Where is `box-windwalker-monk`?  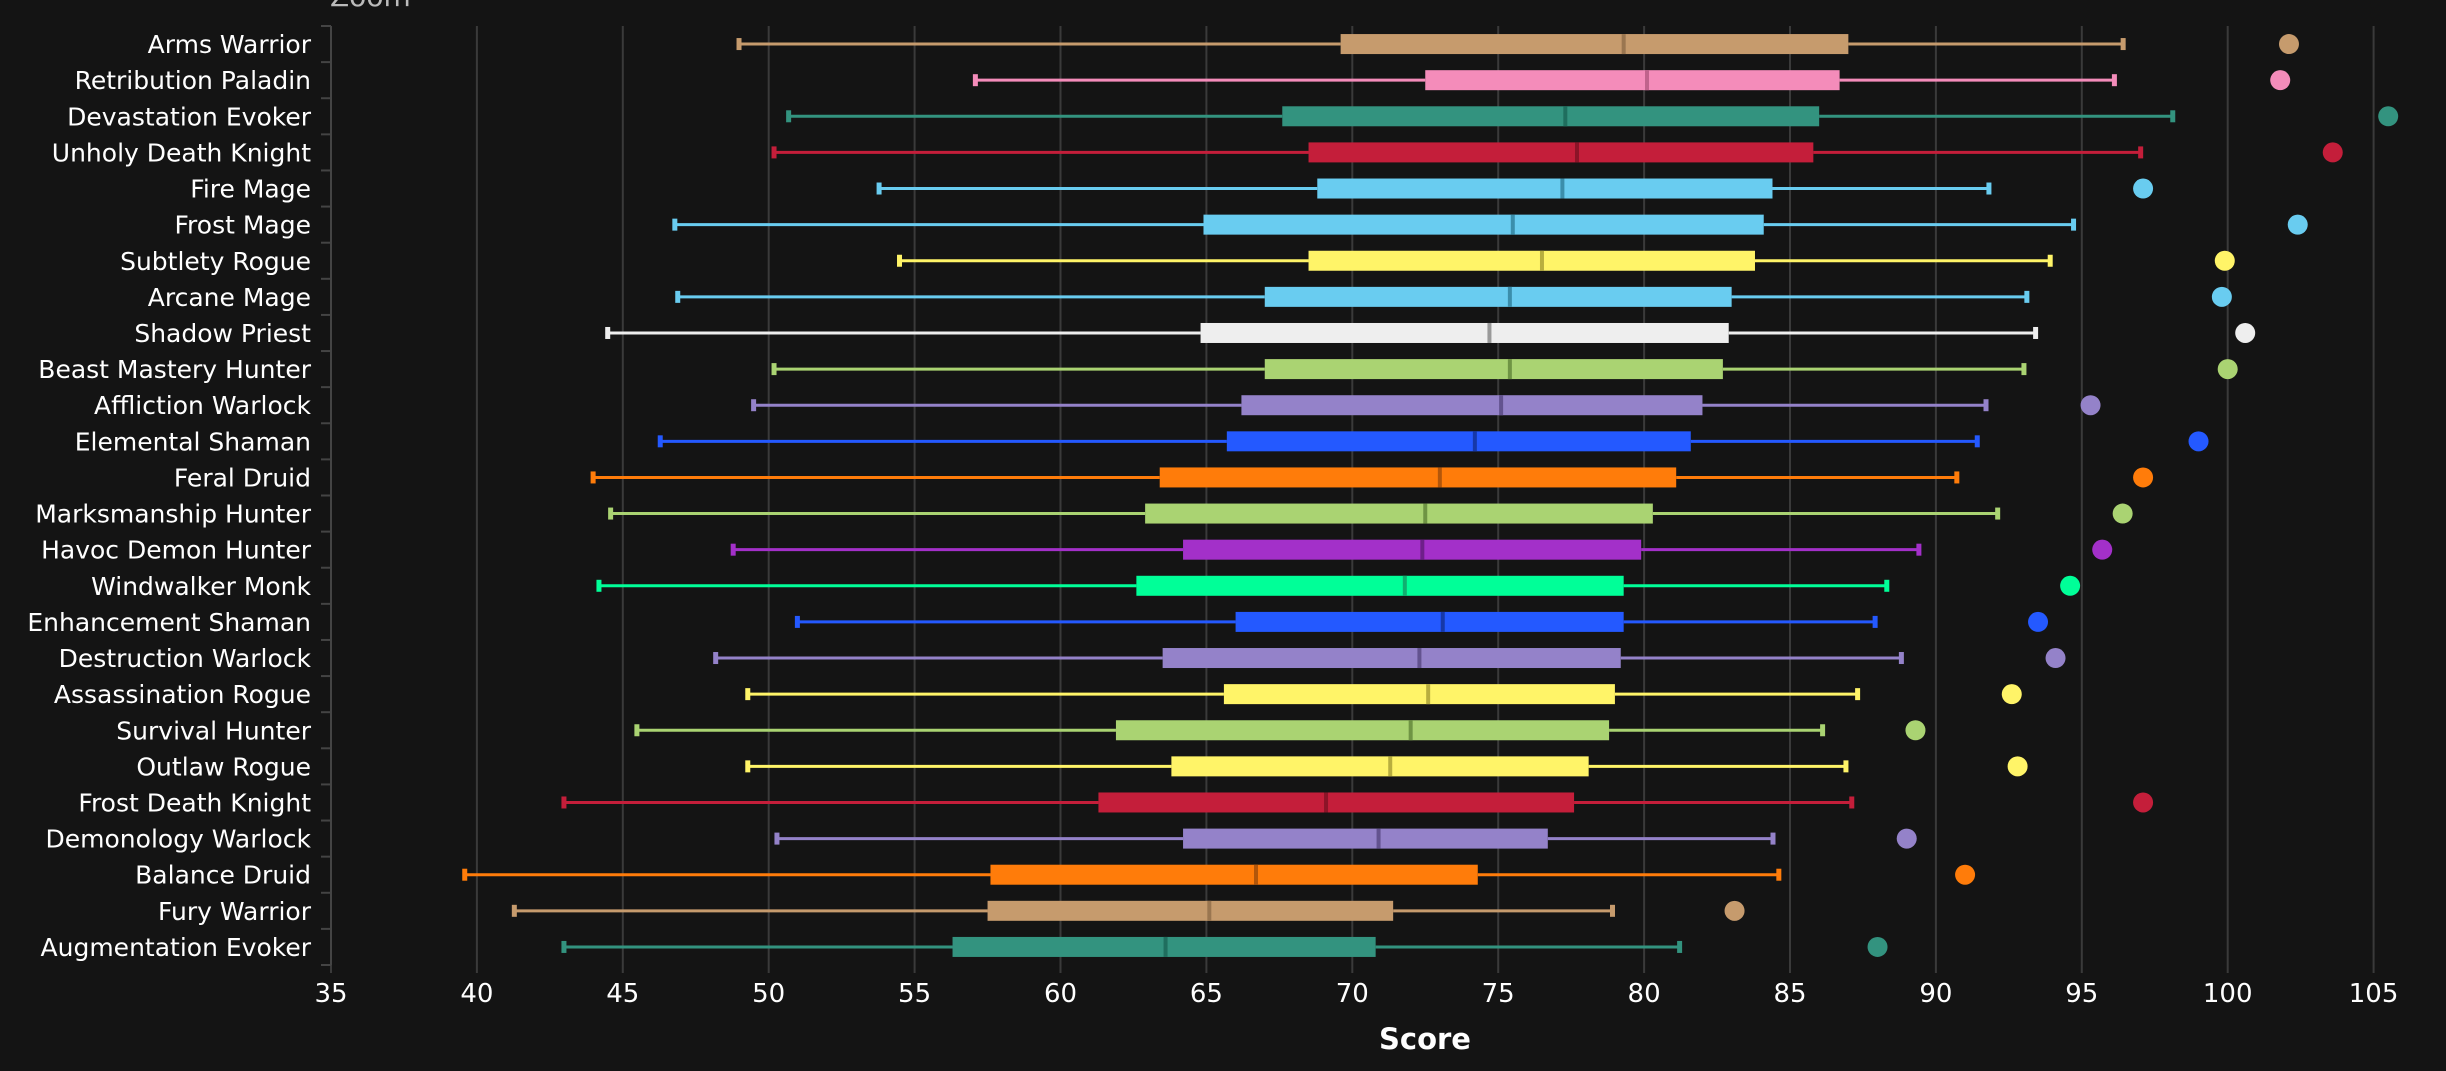
box-windwalker-monk is located at coordinates (1338, 585).